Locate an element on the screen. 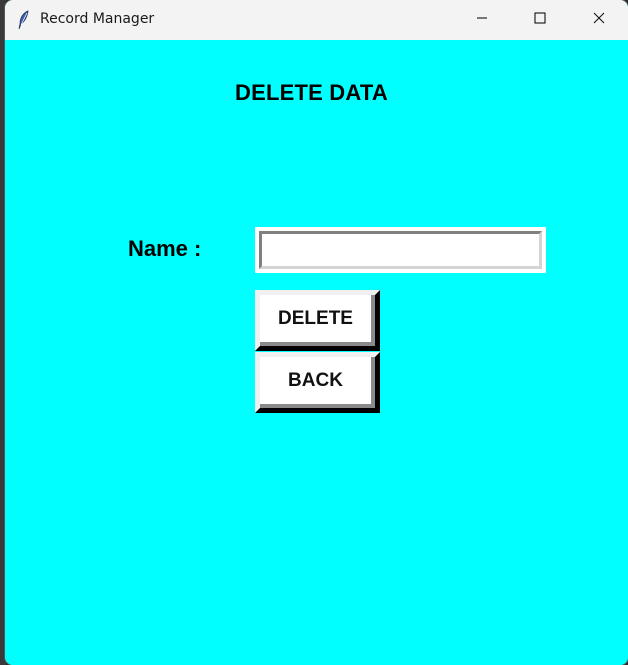 This screenshot has width=628, height=665. delete-button-face: DELETE is located at coordinates (317, 320).